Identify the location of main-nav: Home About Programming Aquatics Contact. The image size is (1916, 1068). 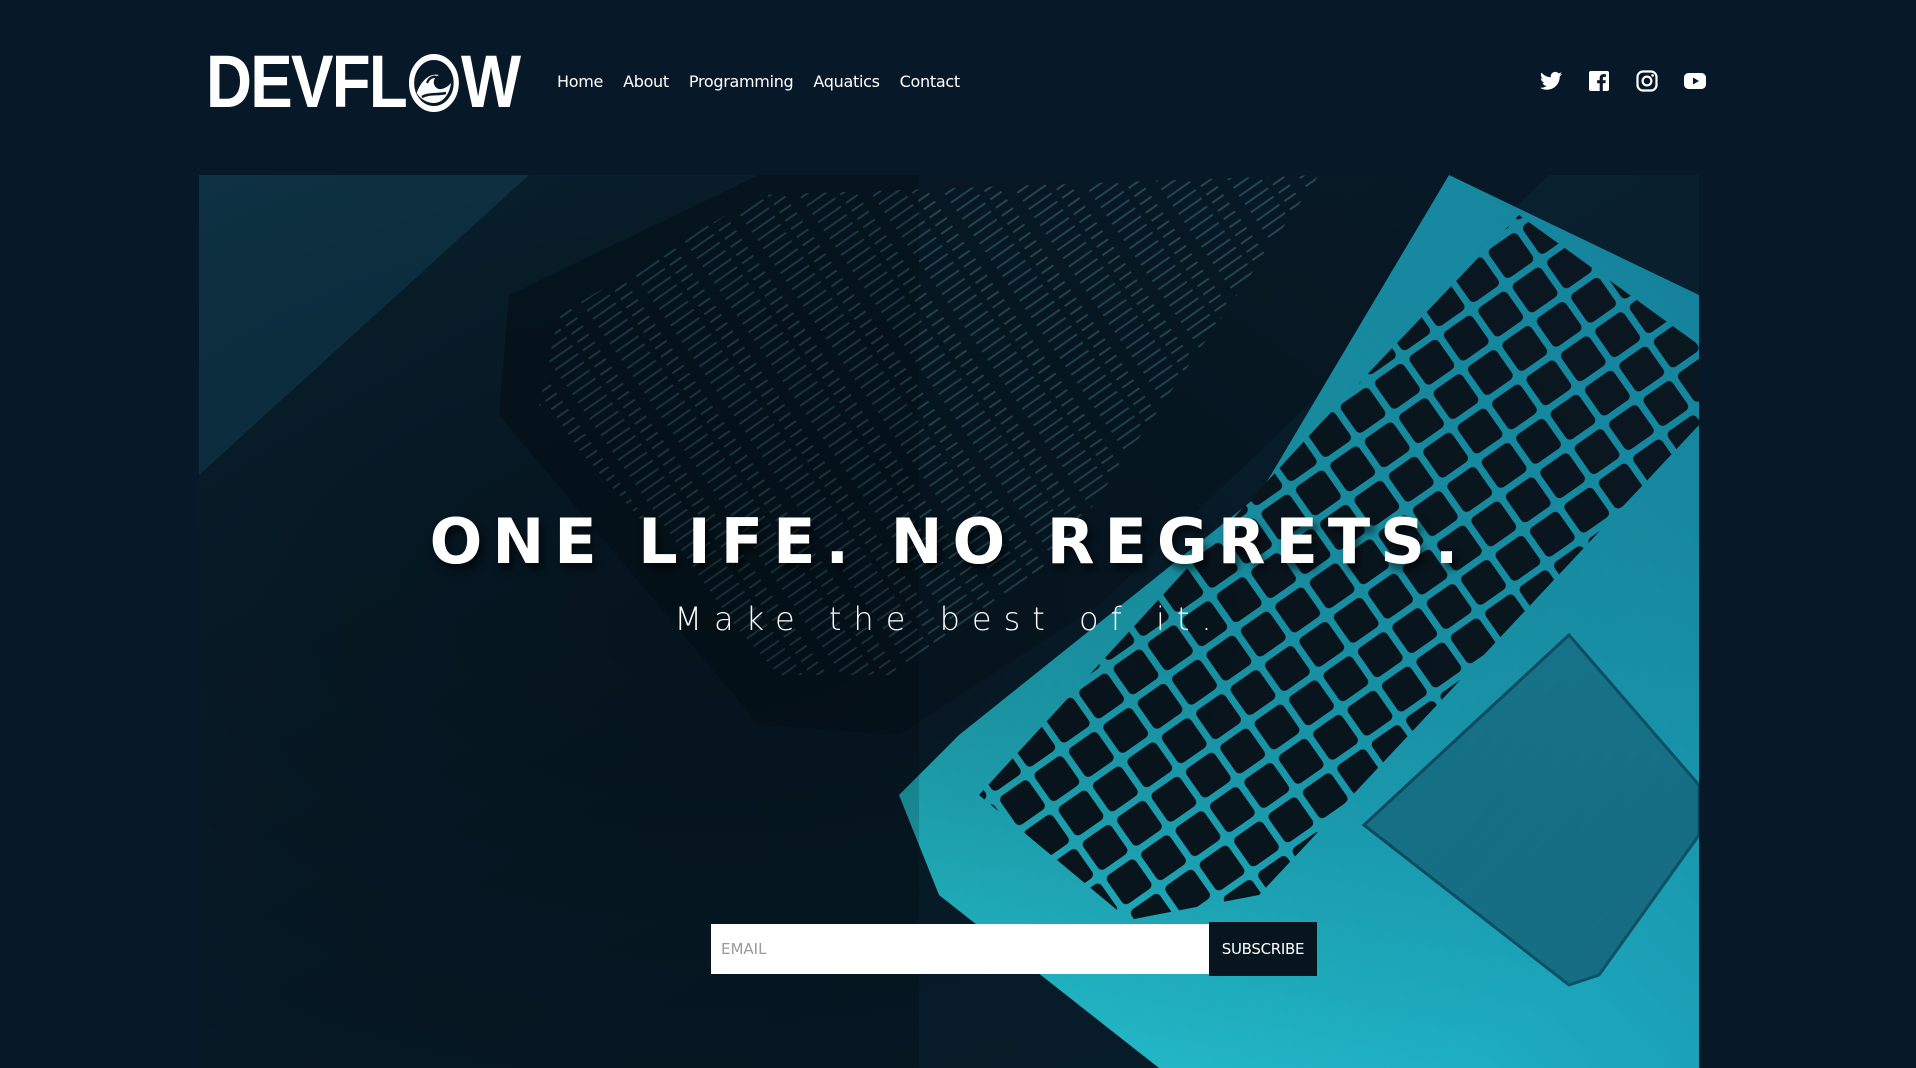
(768, 82).